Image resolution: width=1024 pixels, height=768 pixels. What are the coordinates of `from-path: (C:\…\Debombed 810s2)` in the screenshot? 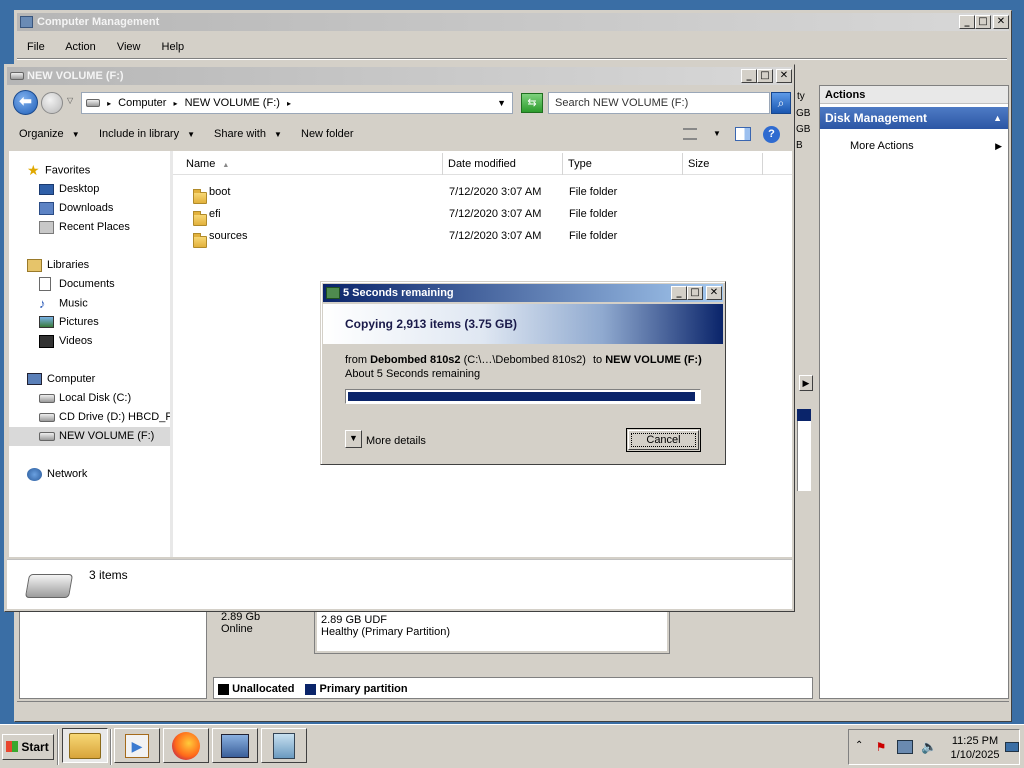 It's located at (525, 360).